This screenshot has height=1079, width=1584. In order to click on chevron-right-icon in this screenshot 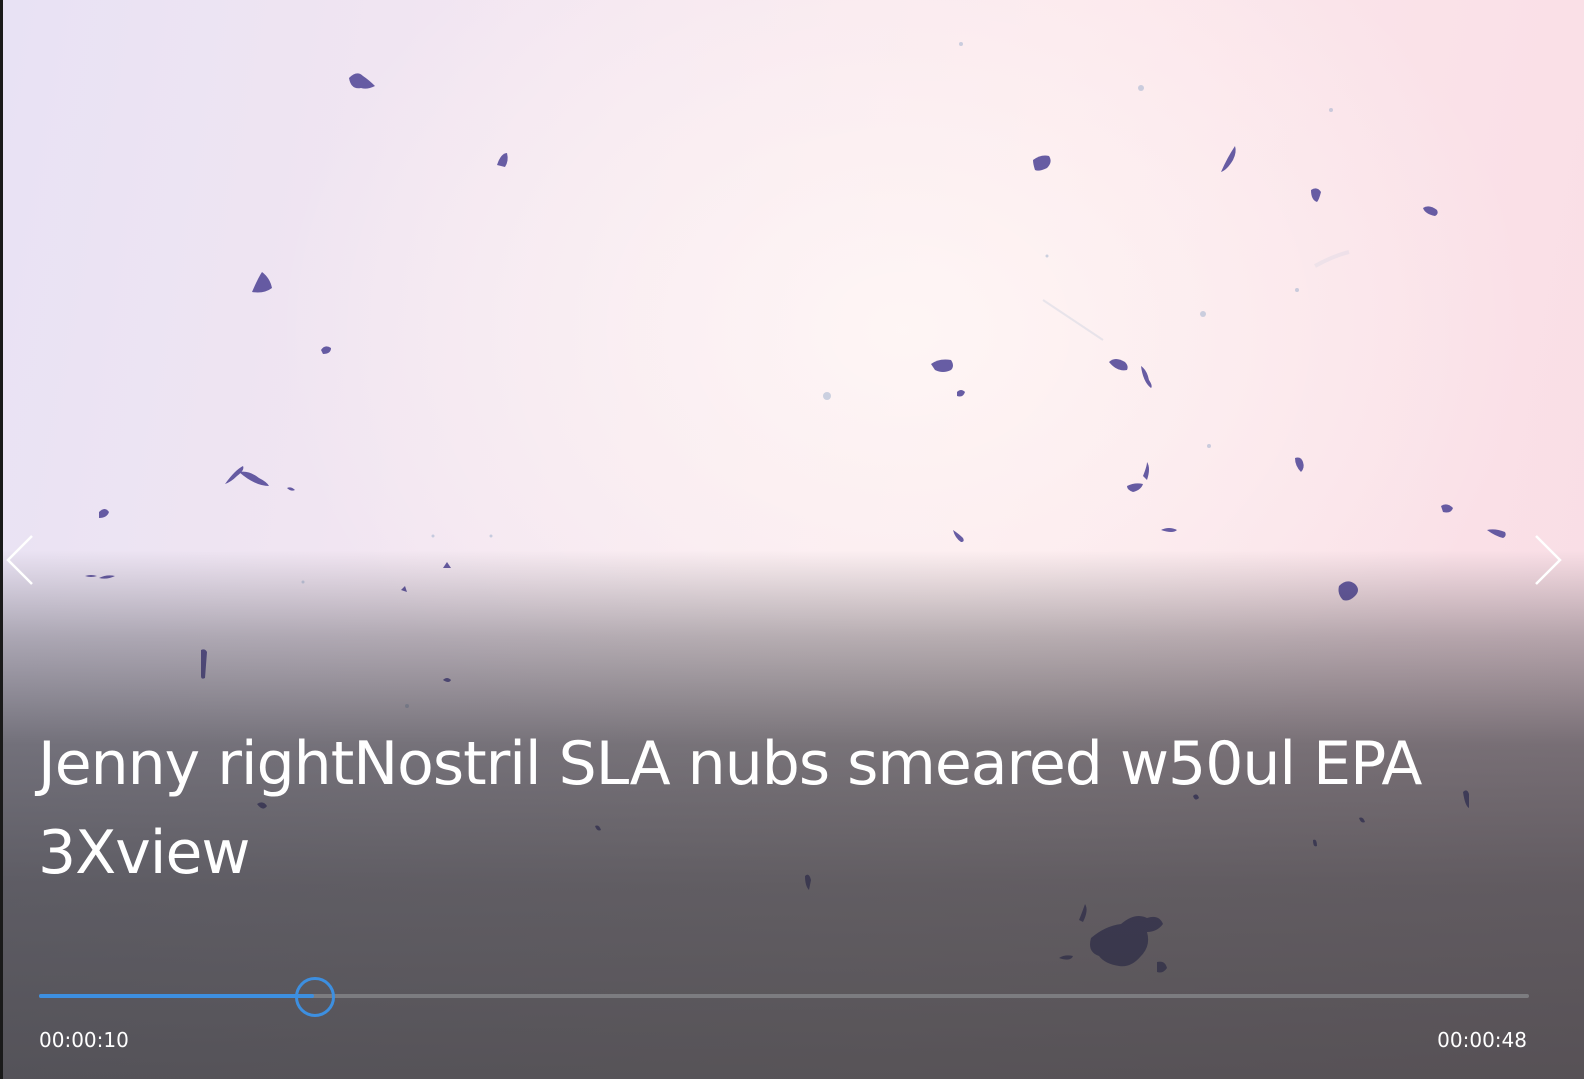, I will do `click(1548, 560)`.